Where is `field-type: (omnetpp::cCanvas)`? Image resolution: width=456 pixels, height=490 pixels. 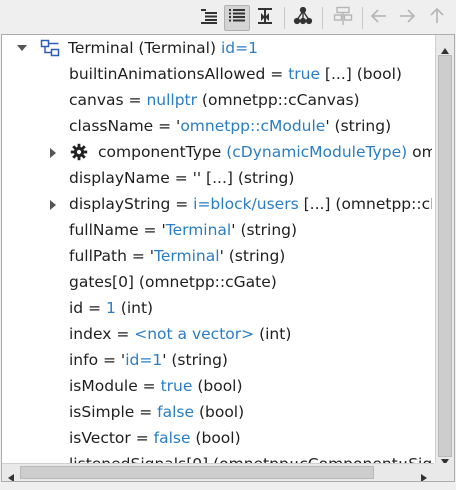
field-type: (omnetpp::cCanvas) is located at coordinates (278, 100).